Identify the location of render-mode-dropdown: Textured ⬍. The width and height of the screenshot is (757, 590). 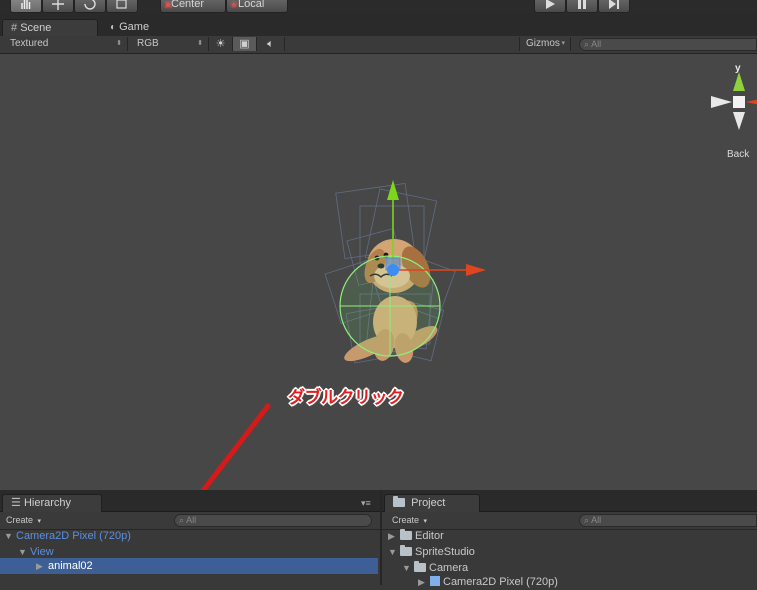
(66, 44).